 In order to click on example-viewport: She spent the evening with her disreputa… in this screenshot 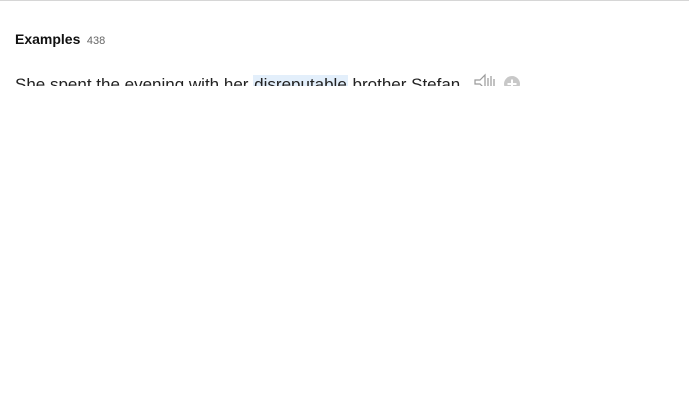, I will do `click(345, 75)`.